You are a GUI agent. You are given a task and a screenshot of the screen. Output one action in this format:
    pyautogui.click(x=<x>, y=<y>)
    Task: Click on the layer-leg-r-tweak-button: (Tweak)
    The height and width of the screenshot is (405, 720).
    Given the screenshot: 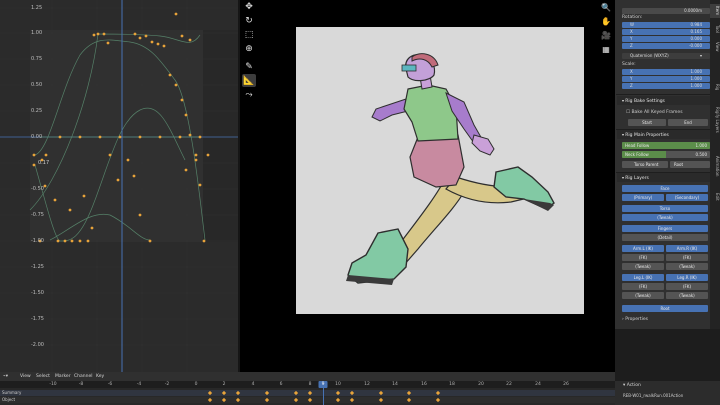 What is the action you would take?
    pyautogui.click(x=687, y=295)
    